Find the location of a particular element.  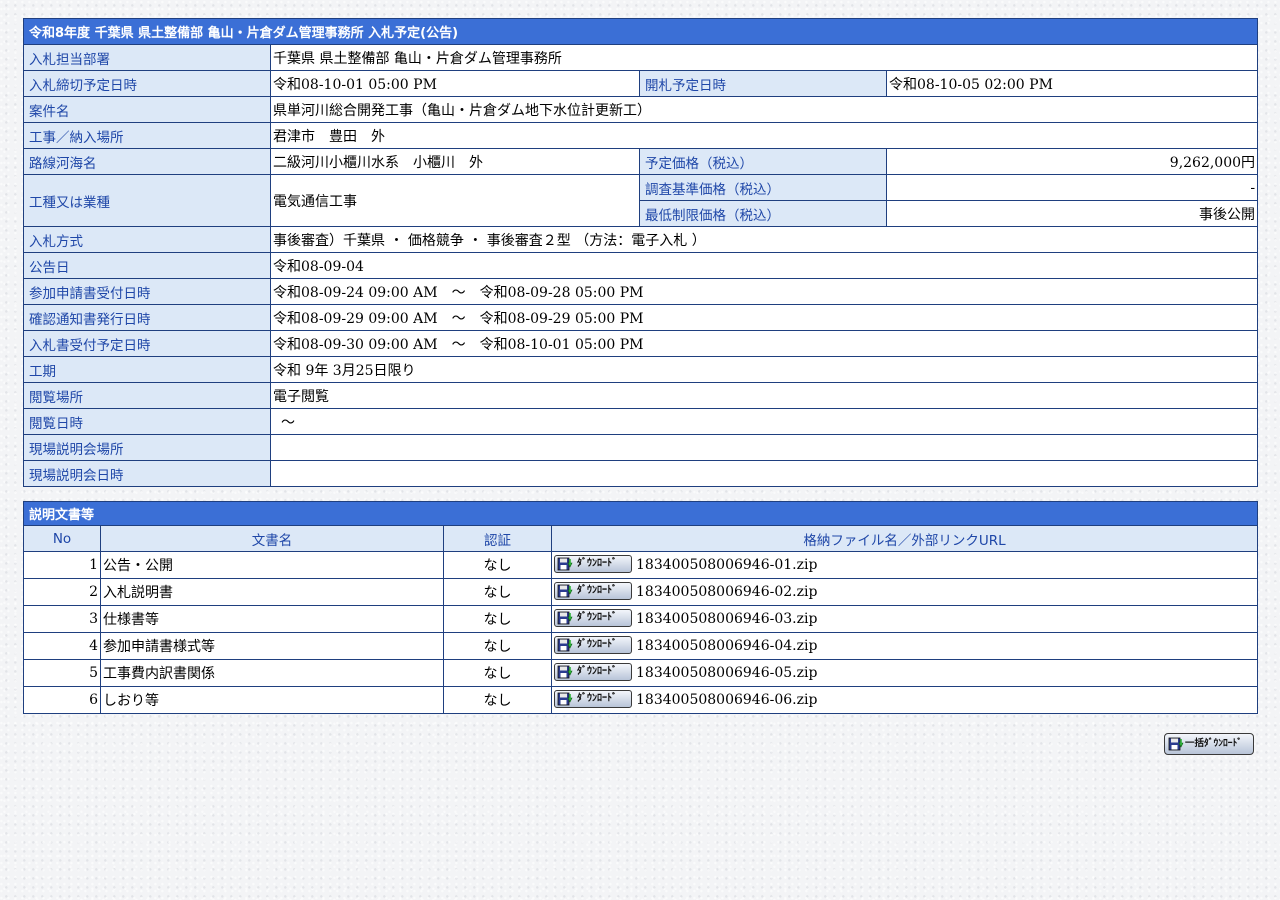

viewing-date-value: ～ is located at coordinates (764, 421).